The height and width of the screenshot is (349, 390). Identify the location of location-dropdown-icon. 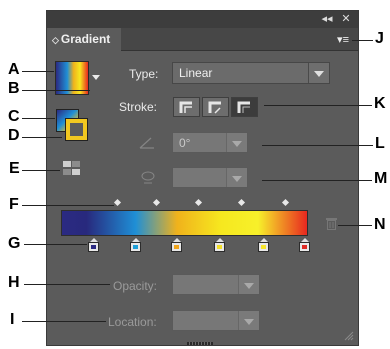
(248, 320).